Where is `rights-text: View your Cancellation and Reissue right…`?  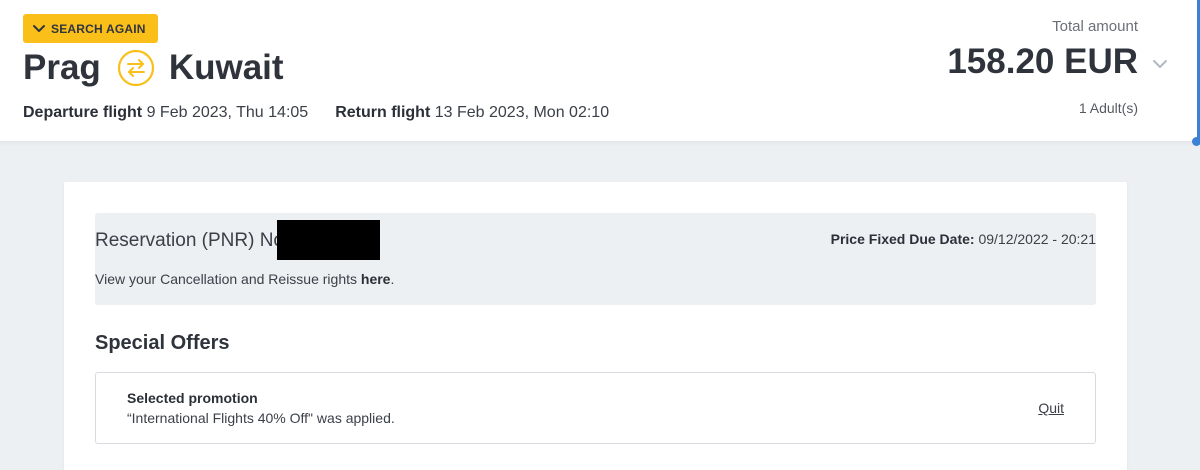
rights-text: View your Cancellation and Reissue right… is located at coordinates (228, 279).